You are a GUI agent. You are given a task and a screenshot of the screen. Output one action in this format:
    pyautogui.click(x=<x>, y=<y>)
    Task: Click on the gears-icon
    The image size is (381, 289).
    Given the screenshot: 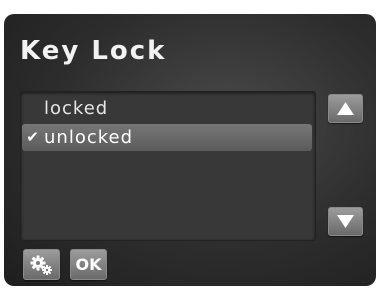 What is the action you would take?
    pyautogui.click(x=41, y=265)
    